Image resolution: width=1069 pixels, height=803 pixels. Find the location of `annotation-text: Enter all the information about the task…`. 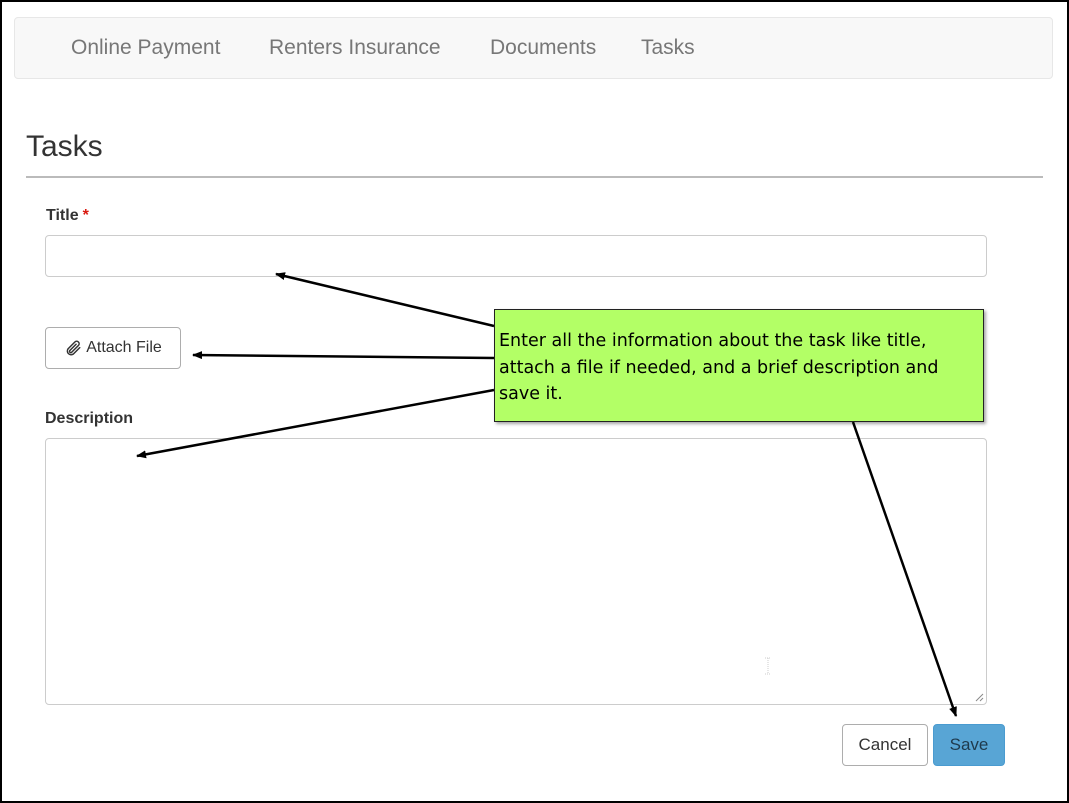

annotation-text: Enter all the information about the task… is located at coordinates (719, 367).